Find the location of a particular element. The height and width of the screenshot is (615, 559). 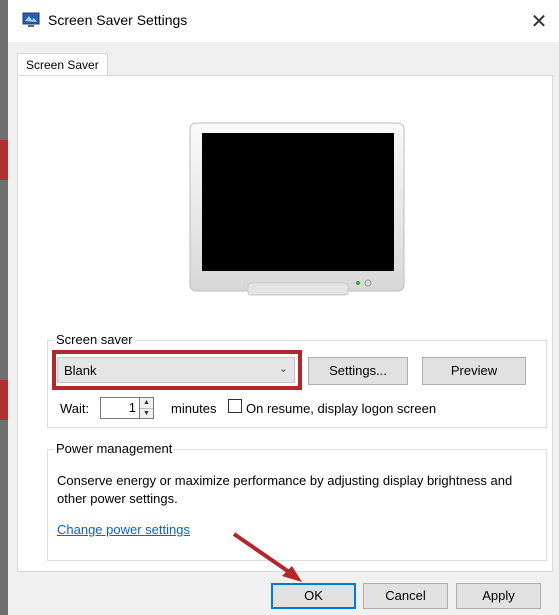

window-title: Screen Saver Settings is located at coordinates (118, 20).